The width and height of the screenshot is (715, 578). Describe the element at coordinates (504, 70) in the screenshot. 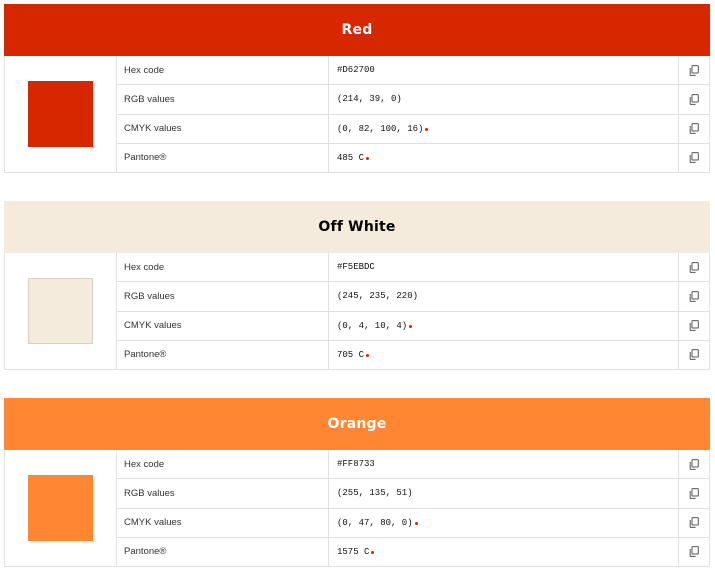

I see `value-text-cell: #D62700` at that location.